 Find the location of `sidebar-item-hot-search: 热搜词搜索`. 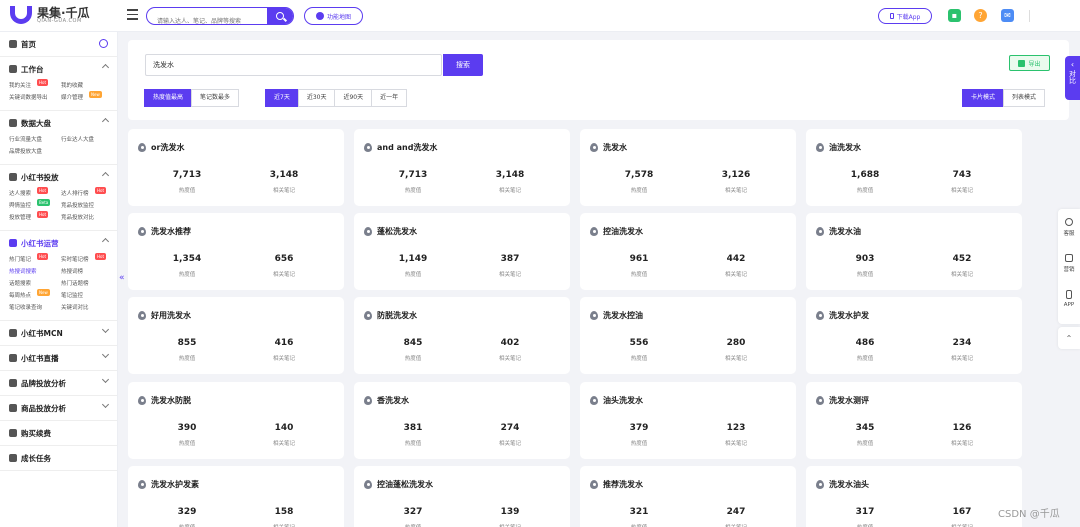

sidebar-item-hot-search: 热搜词搜索 is located at coordinates (35, 272).